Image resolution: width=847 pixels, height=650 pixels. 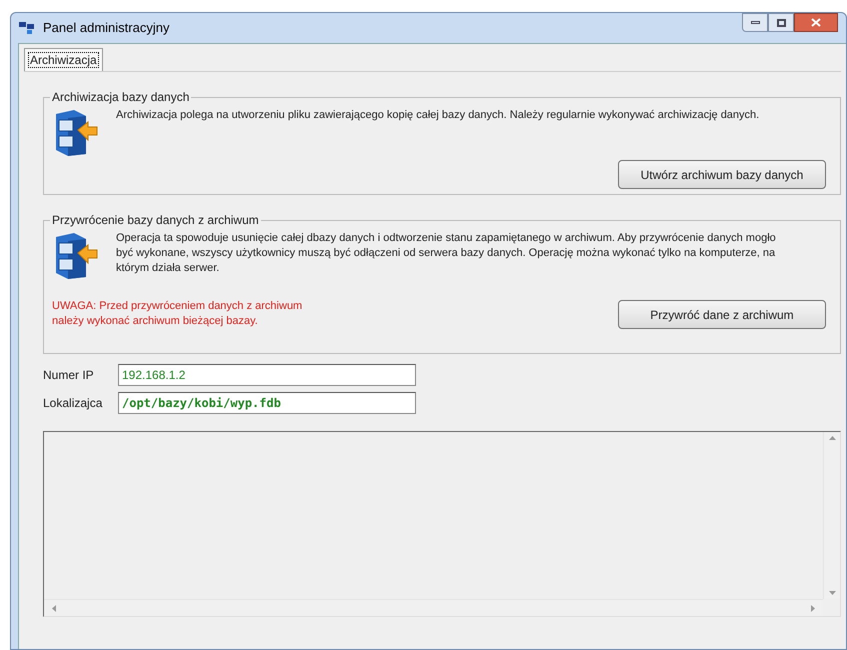 What do you see at coordinates (120, 97) in the screenshot?
I see `group-title: Archiwizacja bazy danych` at bounding box center [120, 97].